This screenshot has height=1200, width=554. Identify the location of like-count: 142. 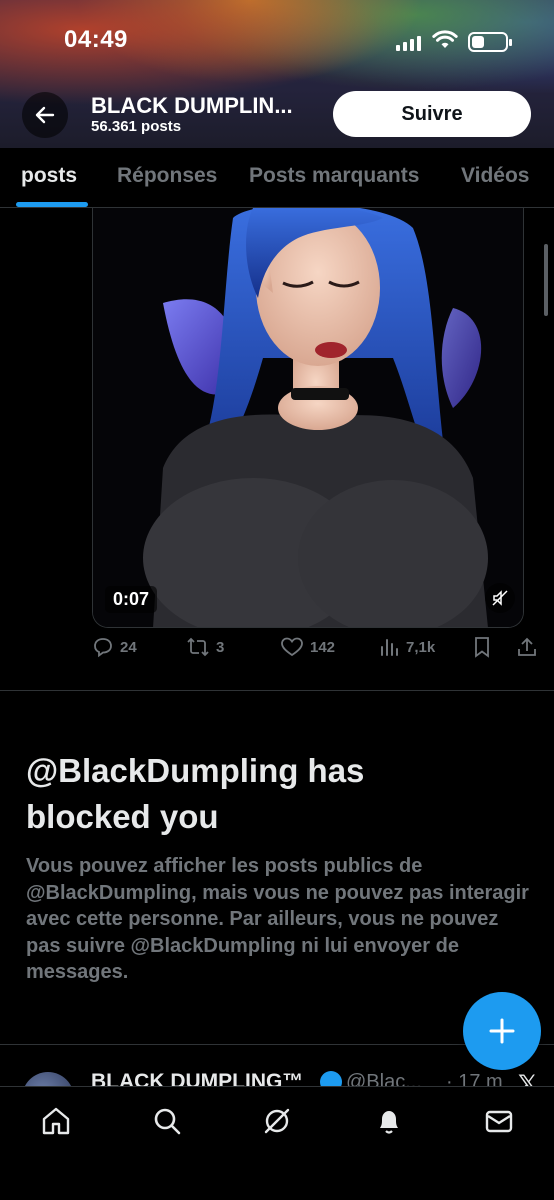
(323, 647).